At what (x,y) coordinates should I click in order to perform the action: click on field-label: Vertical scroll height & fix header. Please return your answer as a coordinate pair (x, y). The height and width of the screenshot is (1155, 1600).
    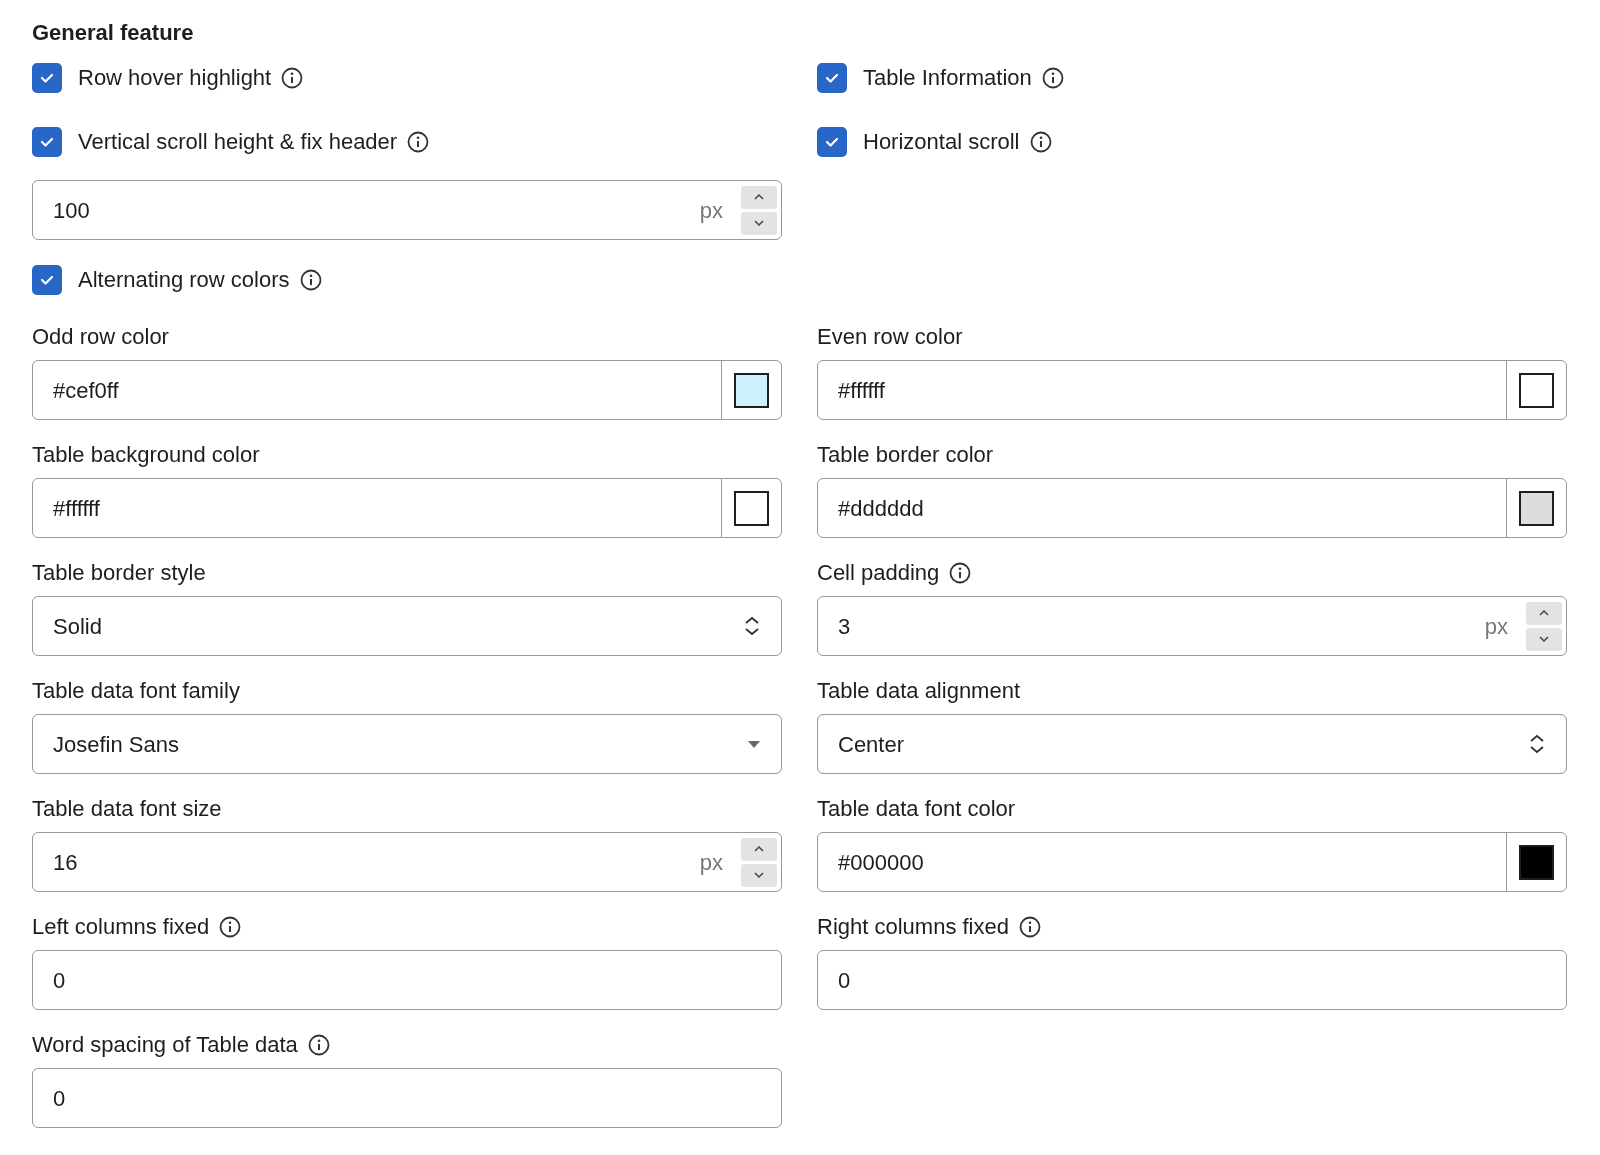
    Looking at the image, I should click on (238, 142).